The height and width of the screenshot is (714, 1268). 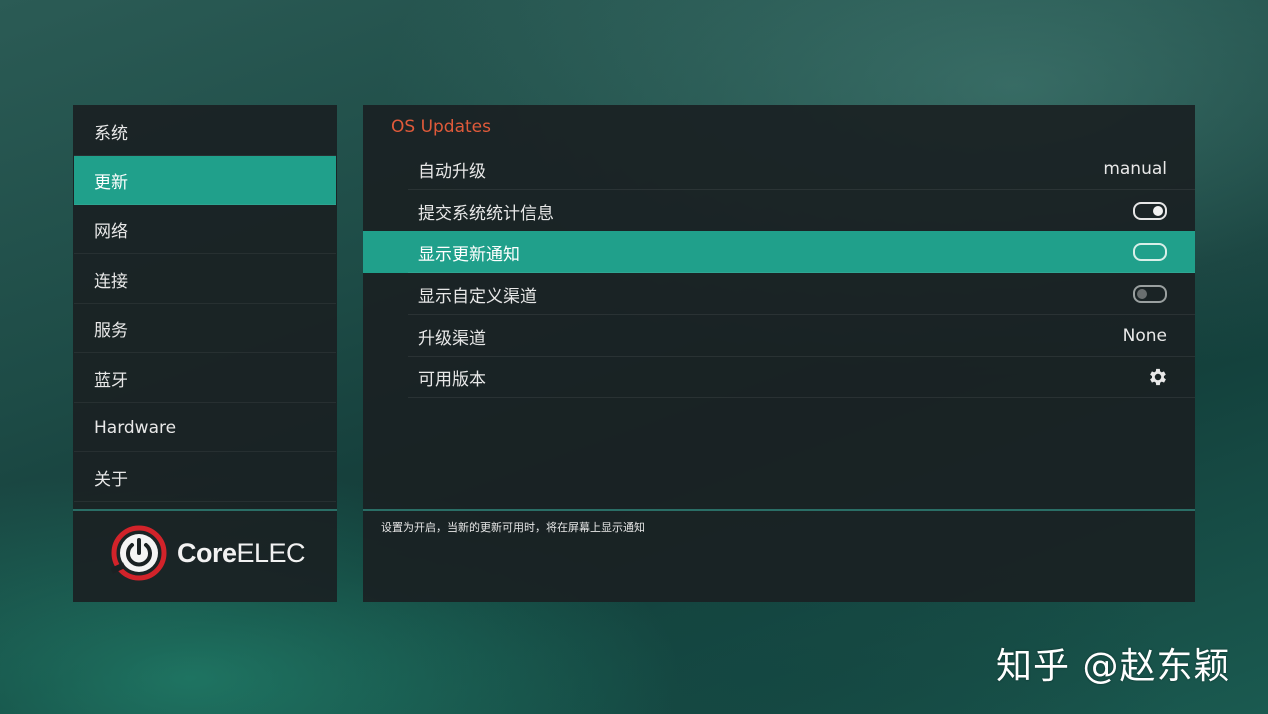 I want to click on settings-sidebar: 系统 更新 网络 连接 服务 蓝牙 Hardware 关于 CoreELEC, so click(x=205, y=353).